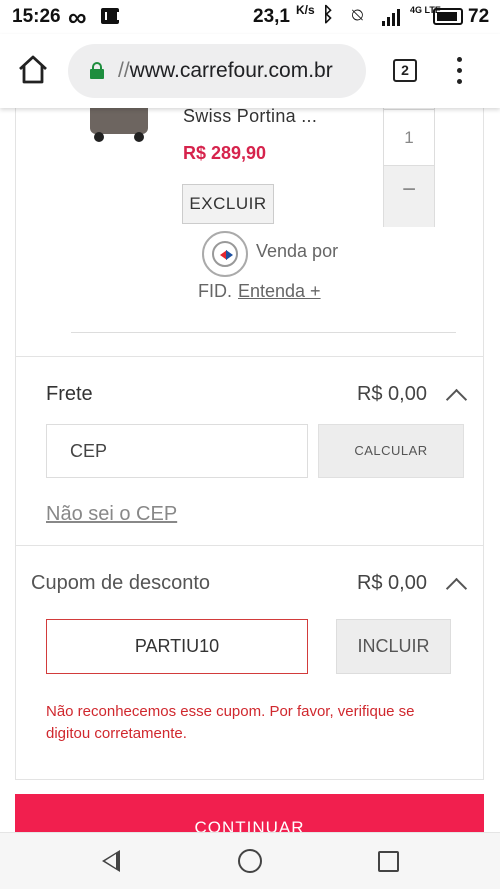 This screenshot has width=500, height=889. What do you see at coordinates (393, 17) in the screenshot?
I see `signal-icon` at bounding box center [393, 17].